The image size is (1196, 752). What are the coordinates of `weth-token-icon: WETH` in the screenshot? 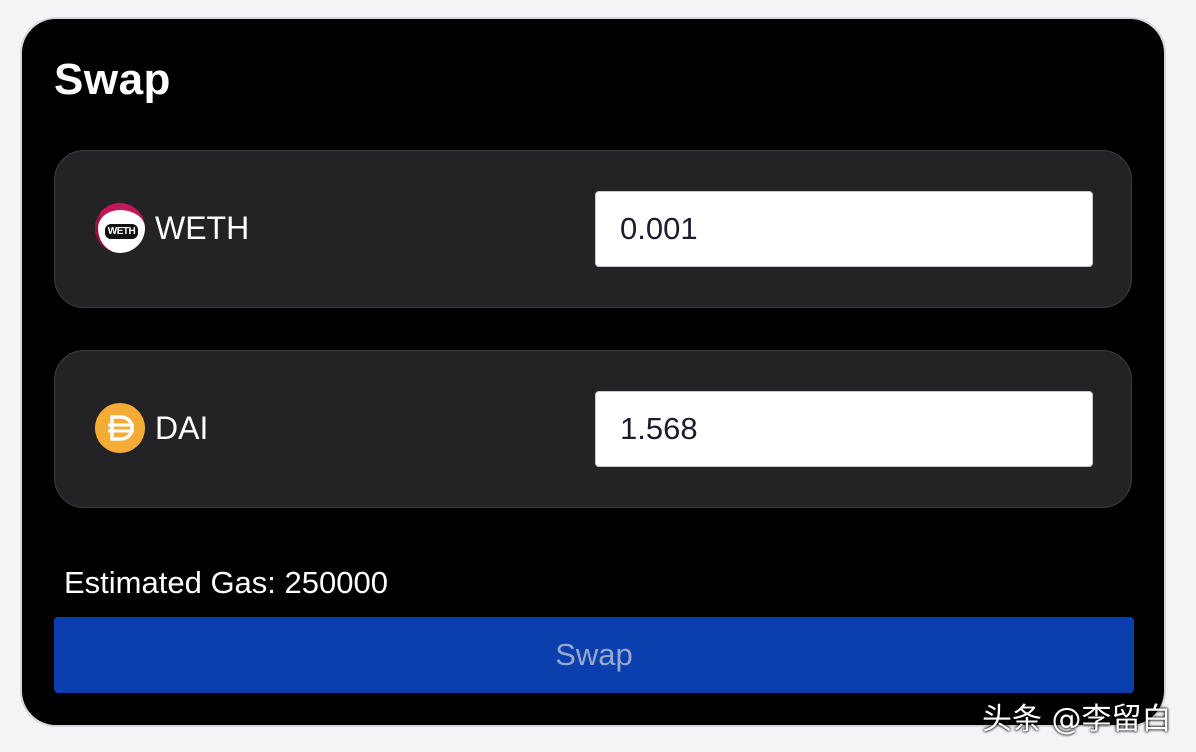 It's located at (120, 228).